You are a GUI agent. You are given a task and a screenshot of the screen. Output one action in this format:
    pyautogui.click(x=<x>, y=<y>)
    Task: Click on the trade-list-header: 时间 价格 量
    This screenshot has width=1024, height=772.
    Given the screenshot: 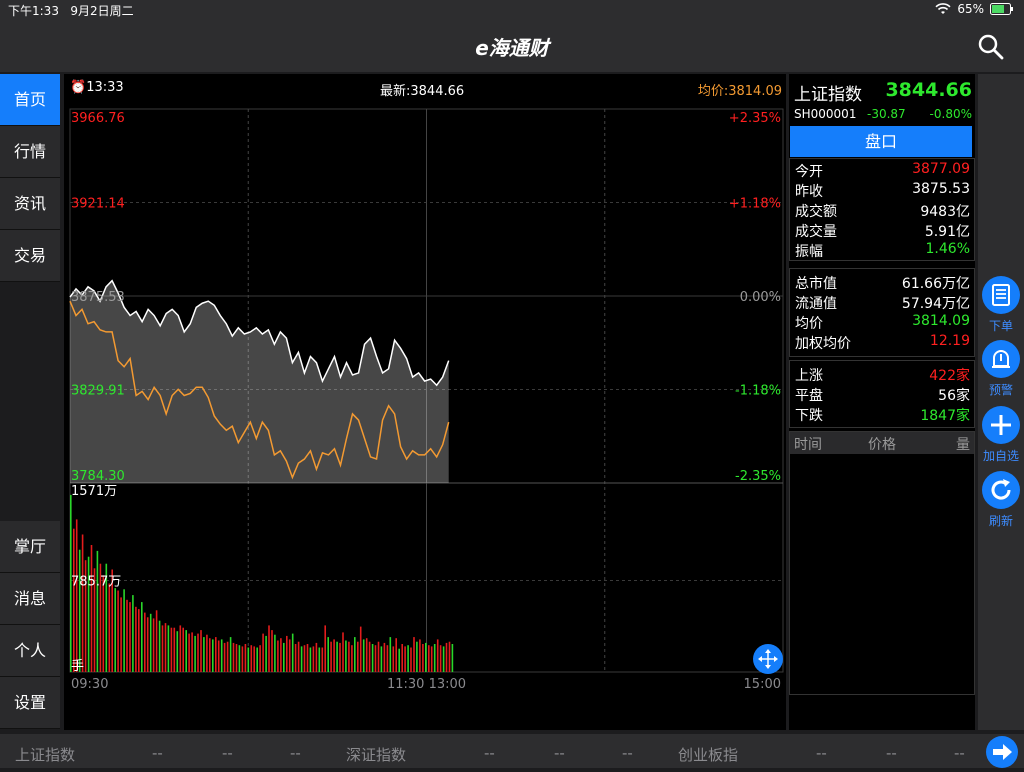 What is the action you would take?
    pyautogui.click(x=882, y=443)
    